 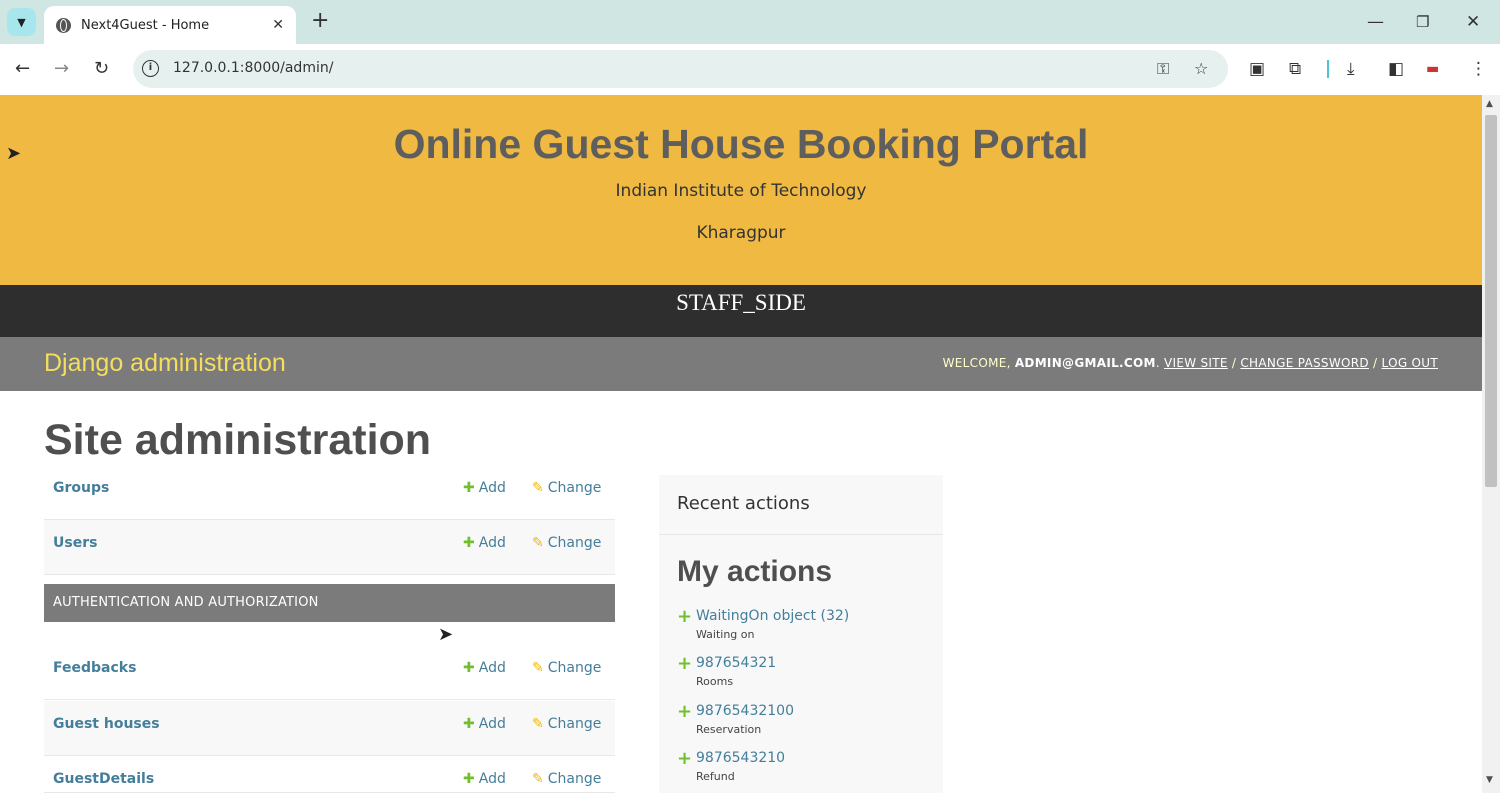 What do you see at coordinates (22, 69) in the screenshot?
I see `back-icon: ←` at bounding box center [22, 69].